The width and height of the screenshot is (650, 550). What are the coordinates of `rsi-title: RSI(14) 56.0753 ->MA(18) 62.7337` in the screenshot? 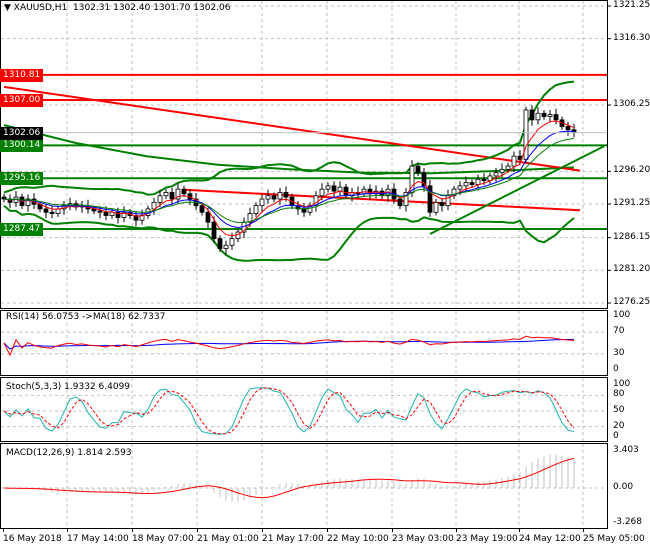 It's located at (86, 317).